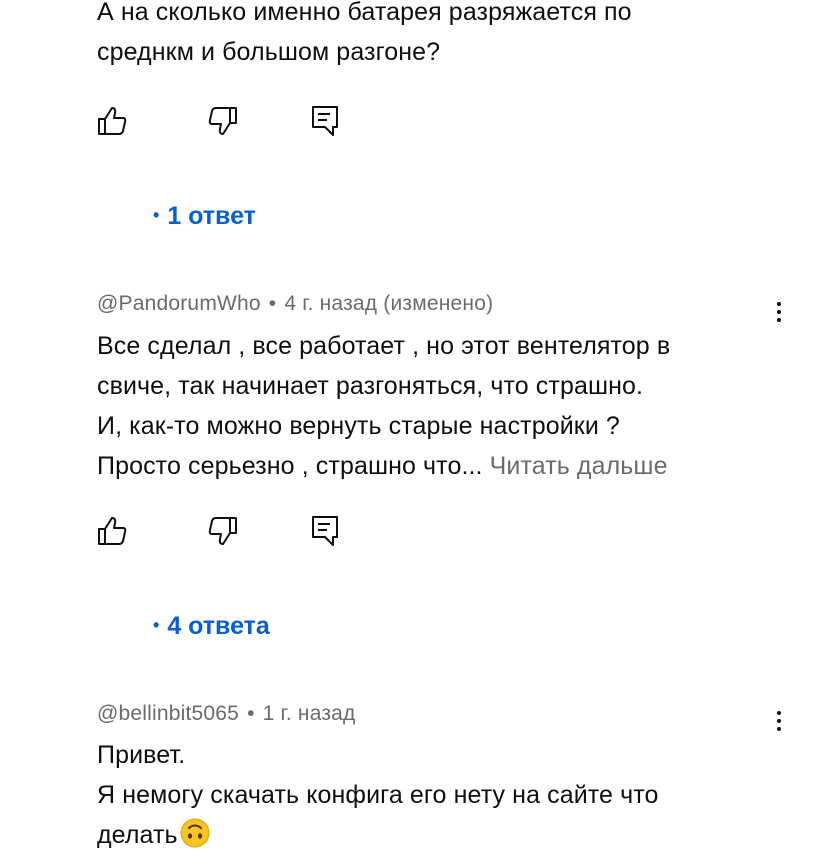  Describe the element at coordinates (218, 626) in the screenshot. I see `replies-count-label: 4 ответа` at that location.